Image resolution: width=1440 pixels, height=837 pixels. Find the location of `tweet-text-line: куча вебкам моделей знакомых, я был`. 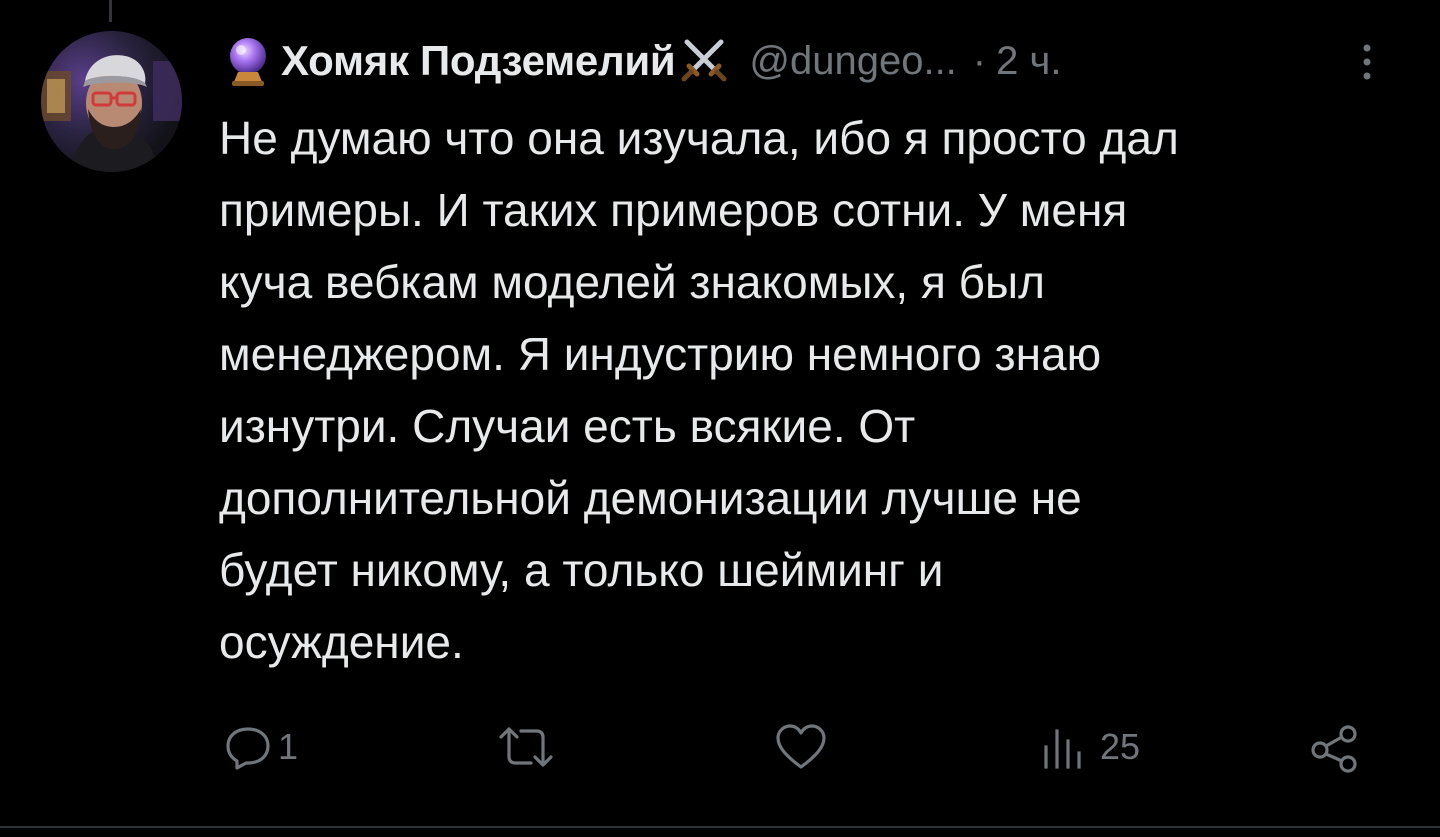

tweet-text-line: куча вебкам моделей знакомых, я был is located at coordinates (632, 282).